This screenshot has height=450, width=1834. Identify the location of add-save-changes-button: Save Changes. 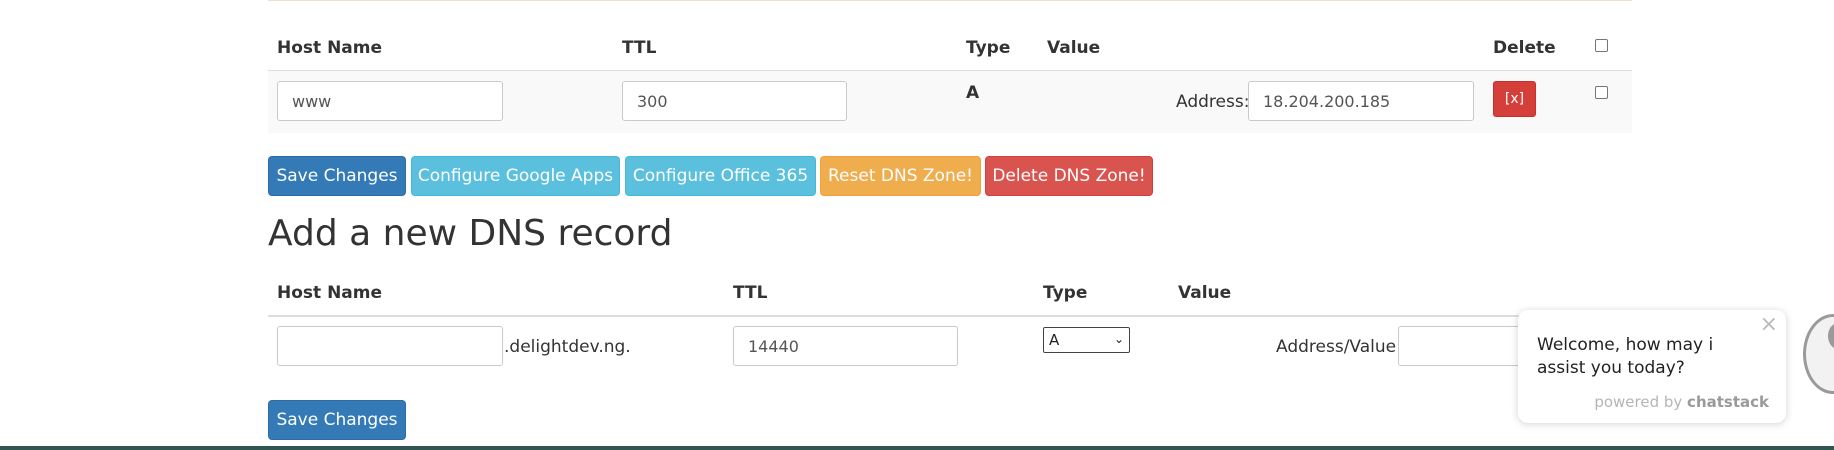
(337, 420).